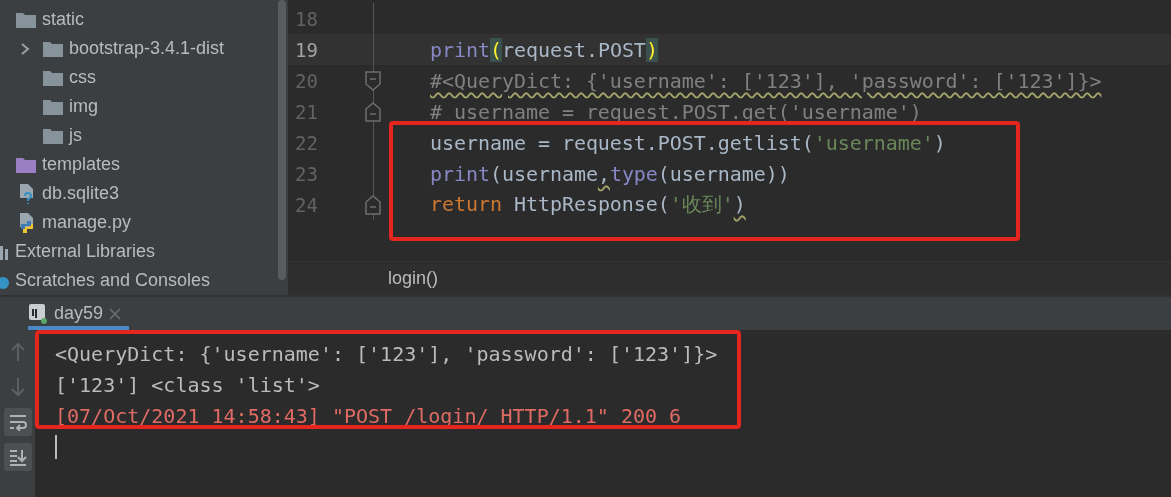 The height and width of the screenshot is (497, 1171). What do you see at coordinates (306, 80) in the screenshot?
I see `line-number: 20` at bounding box center [306, 80].